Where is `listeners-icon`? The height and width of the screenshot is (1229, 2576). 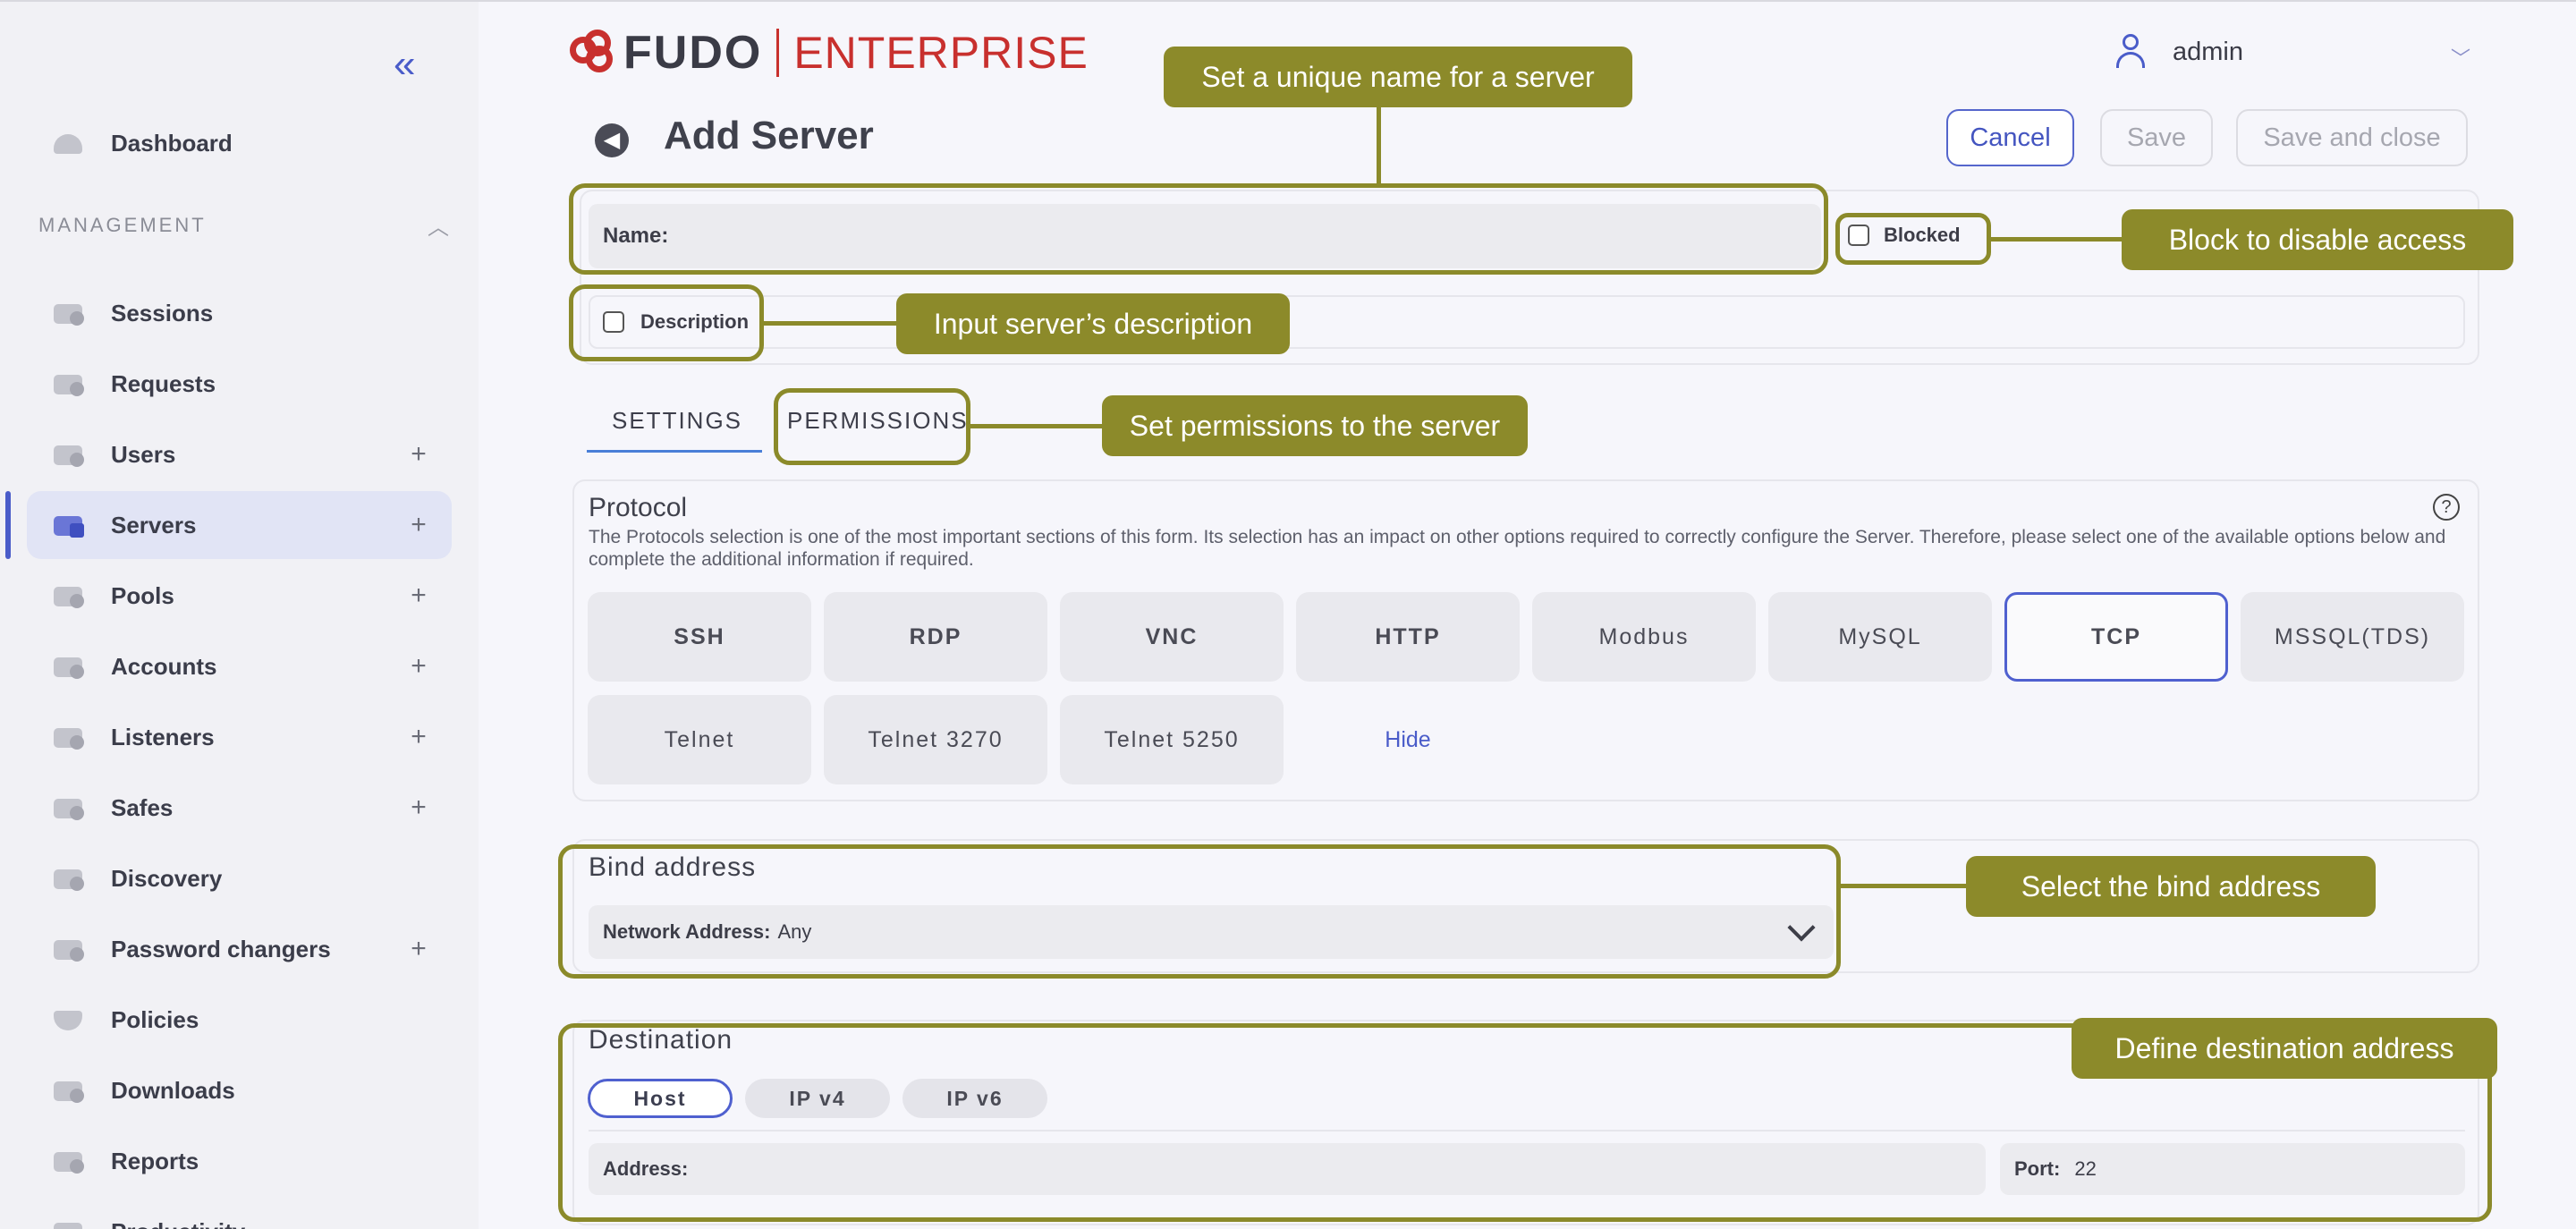 listeners-icon is located at coordinates (68, 737).